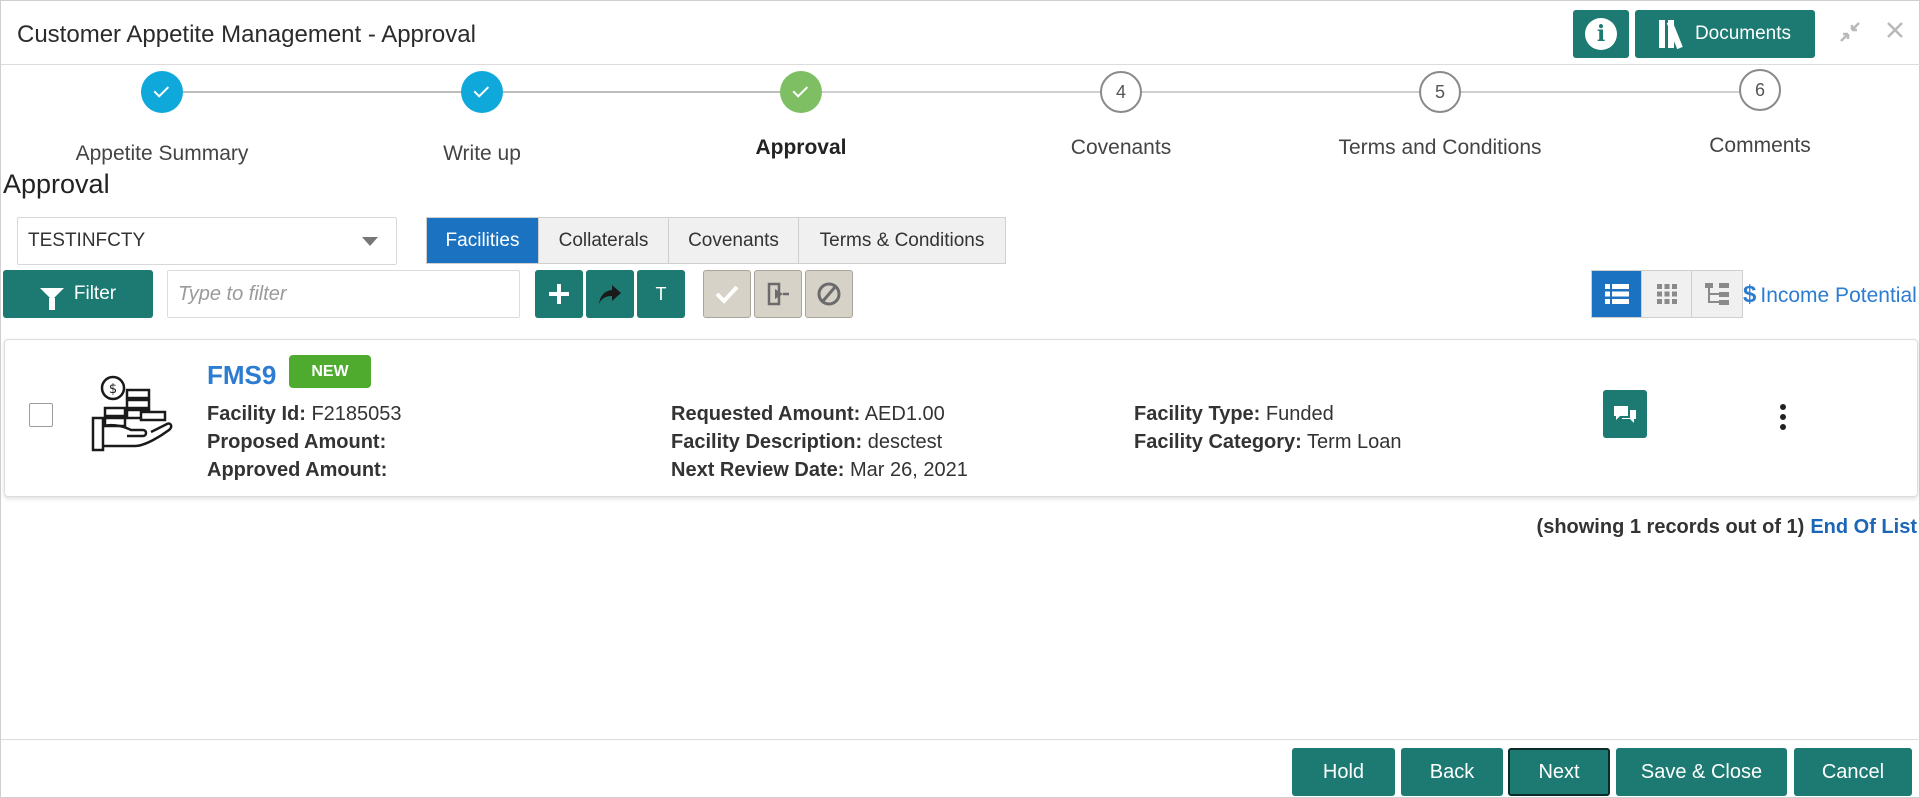  Describe the element at coordinates (1218, 442) in the screenshot. I see `facility-category-label: Facility Category:` at that location.